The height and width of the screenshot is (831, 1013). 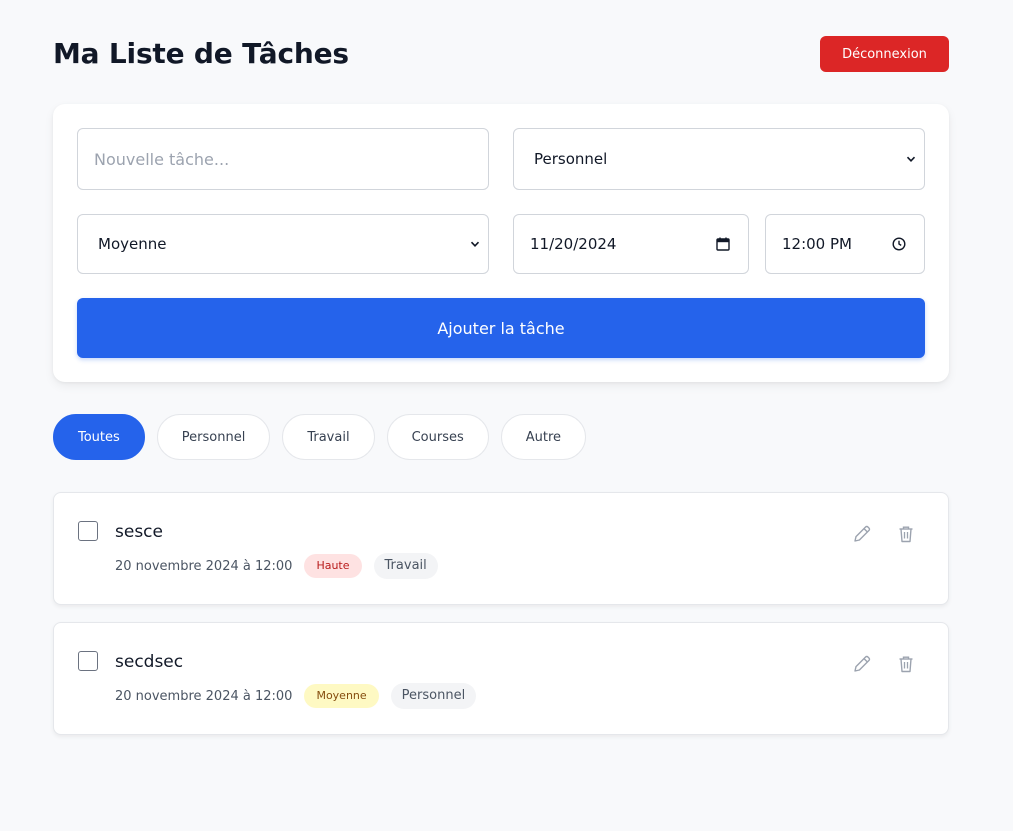 I want to click on priority-badge: Haute, so click(x=333, y=566).